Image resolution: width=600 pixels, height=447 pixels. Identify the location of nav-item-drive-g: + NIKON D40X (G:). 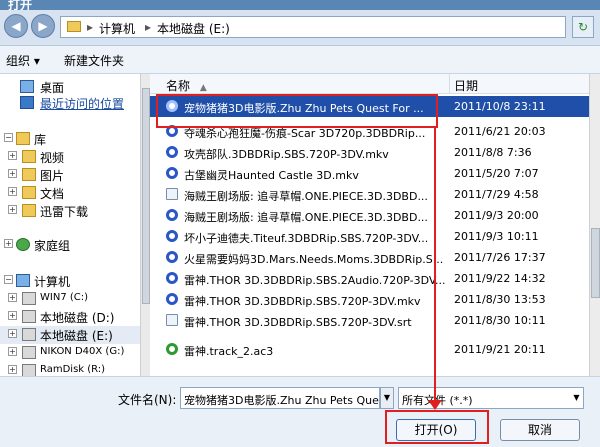
(75, 353).